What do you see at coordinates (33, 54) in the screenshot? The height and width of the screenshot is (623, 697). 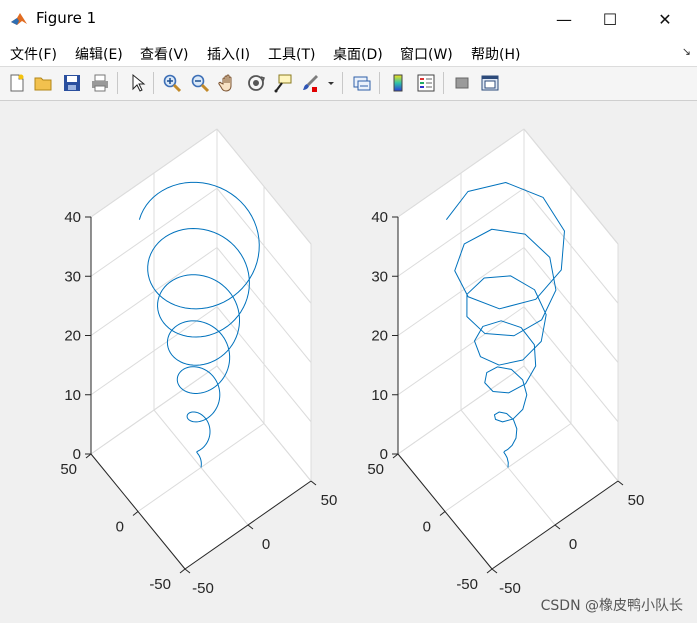 I see `menu-file: 文件(F)` at bounding box center [33, 54].